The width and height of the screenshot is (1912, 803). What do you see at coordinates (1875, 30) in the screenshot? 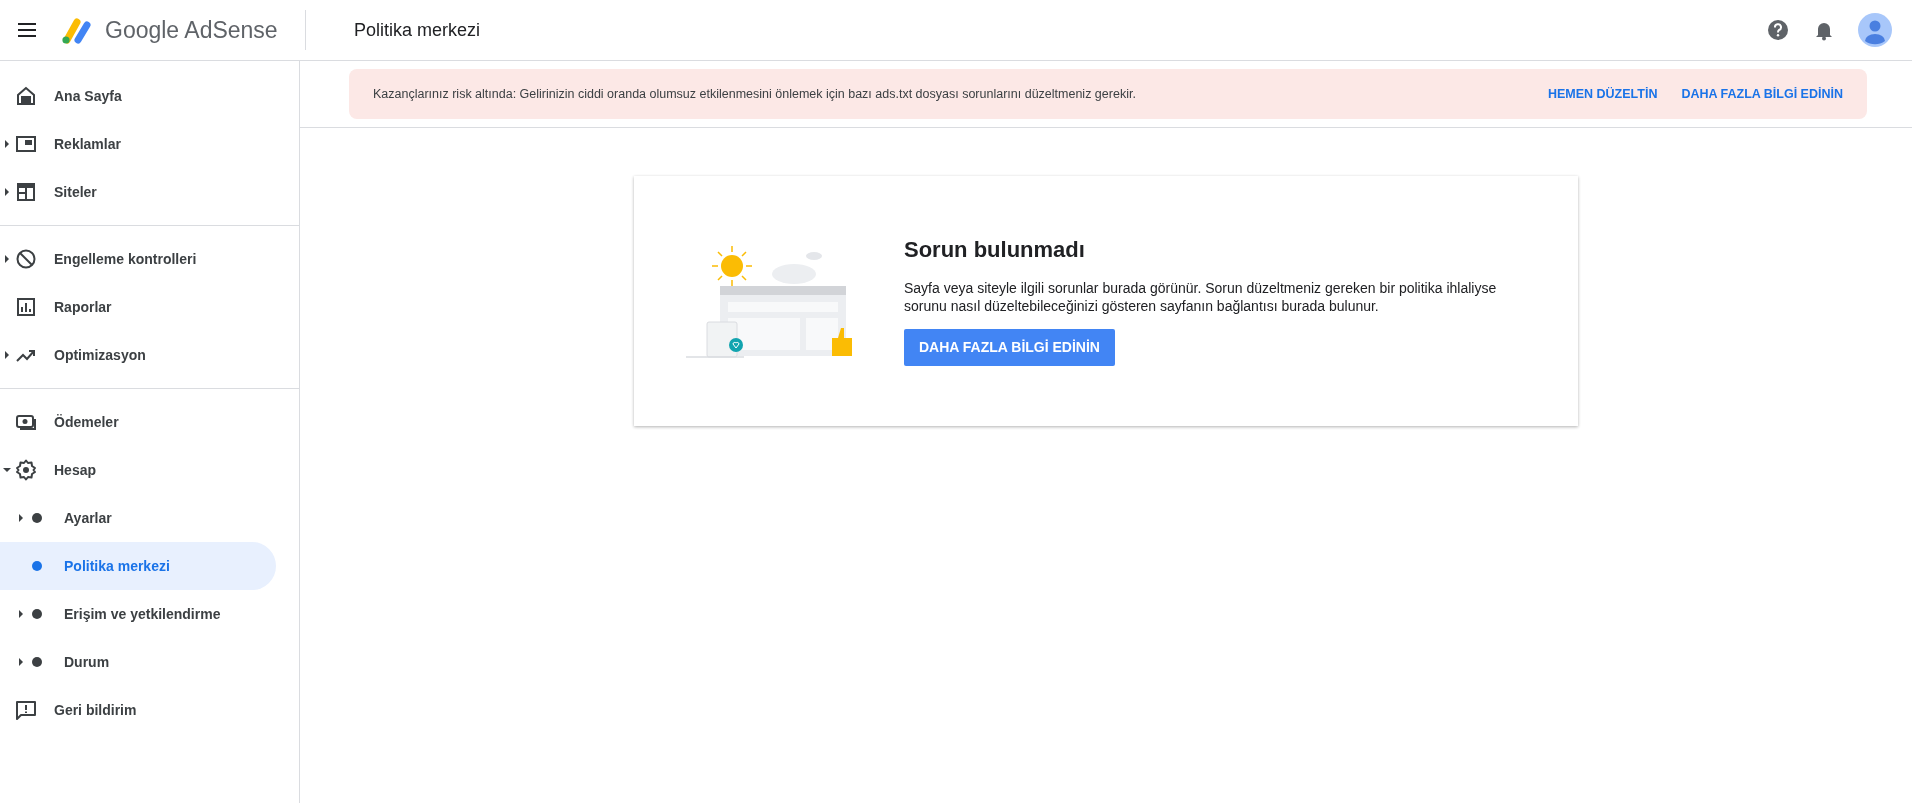
I see `avatar-icon` at bounding box center [1875, 30].